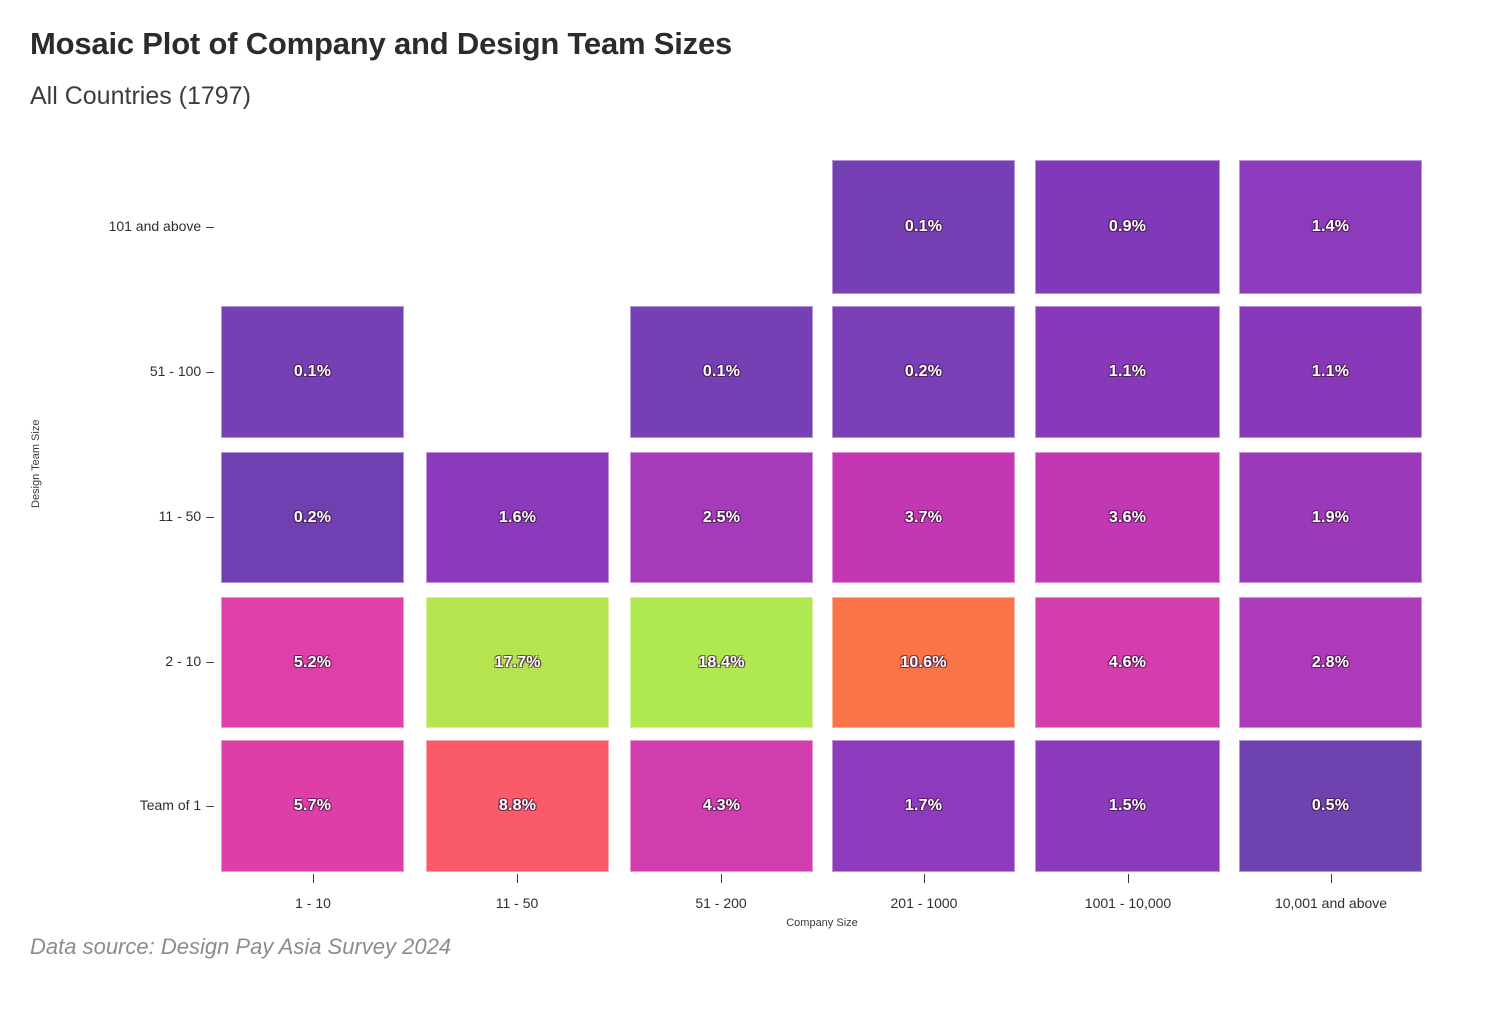  What do you see at coordinates (36, 463) in the screenshot?
I see `y-axis-title: Design Team Size` at bounding box center [36, 463].